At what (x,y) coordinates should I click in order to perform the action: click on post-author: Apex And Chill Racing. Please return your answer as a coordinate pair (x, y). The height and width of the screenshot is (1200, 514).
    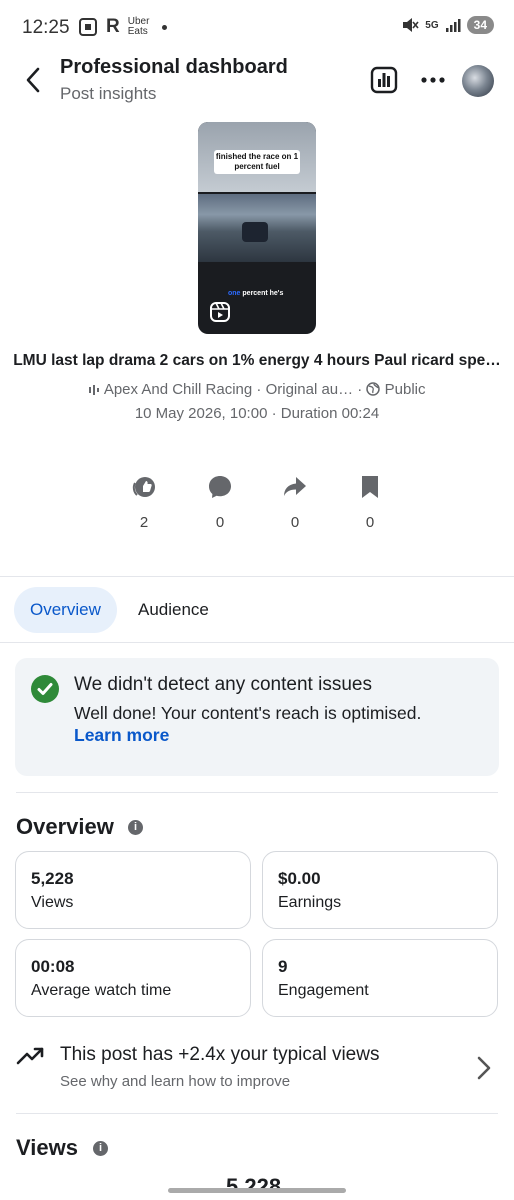
    Looking at the image, I should click on (178, 389).